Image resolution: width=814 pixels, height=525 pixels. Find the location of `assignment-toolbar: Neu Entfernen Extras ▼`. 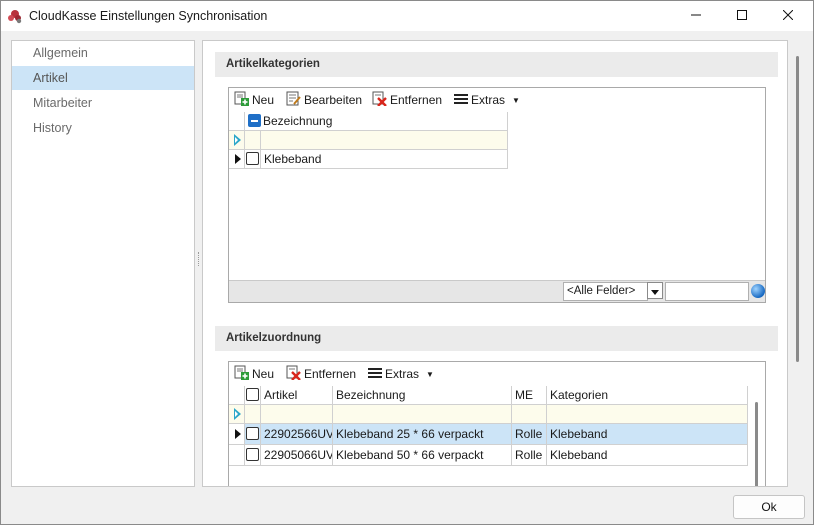

assignment-toolbar: Neu Entfernen Extras ▼ is located at coordinates (497, 374).